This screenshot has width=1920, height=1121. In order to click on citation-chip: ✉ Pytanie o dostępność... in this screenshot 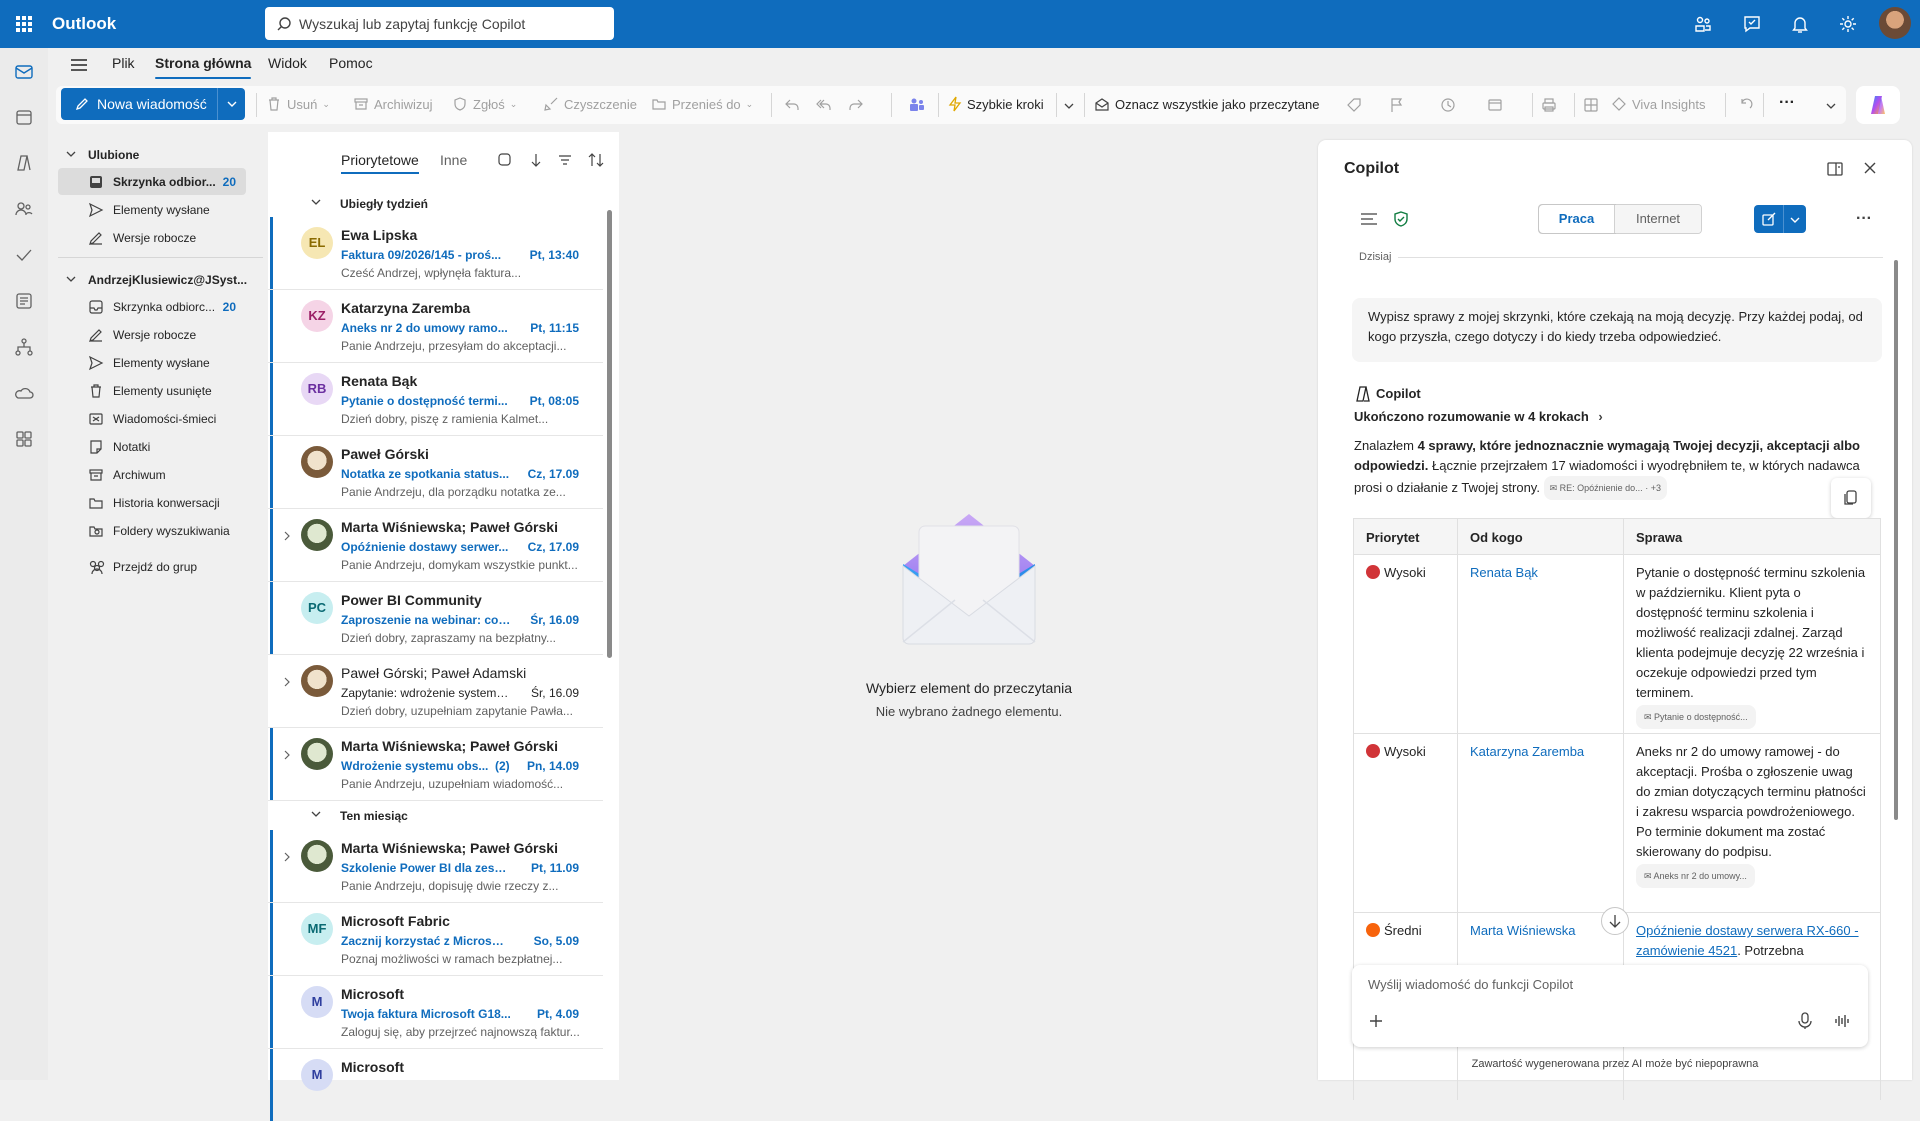, I will do `click(1696, 717)`.